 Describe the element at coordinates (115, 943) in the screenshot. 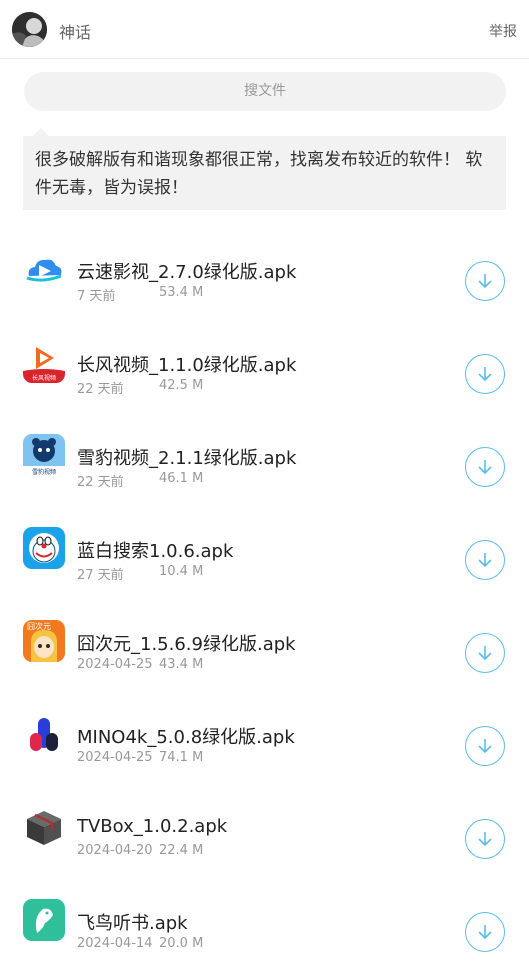

I see `file-date: 2024-04-14` at that location.